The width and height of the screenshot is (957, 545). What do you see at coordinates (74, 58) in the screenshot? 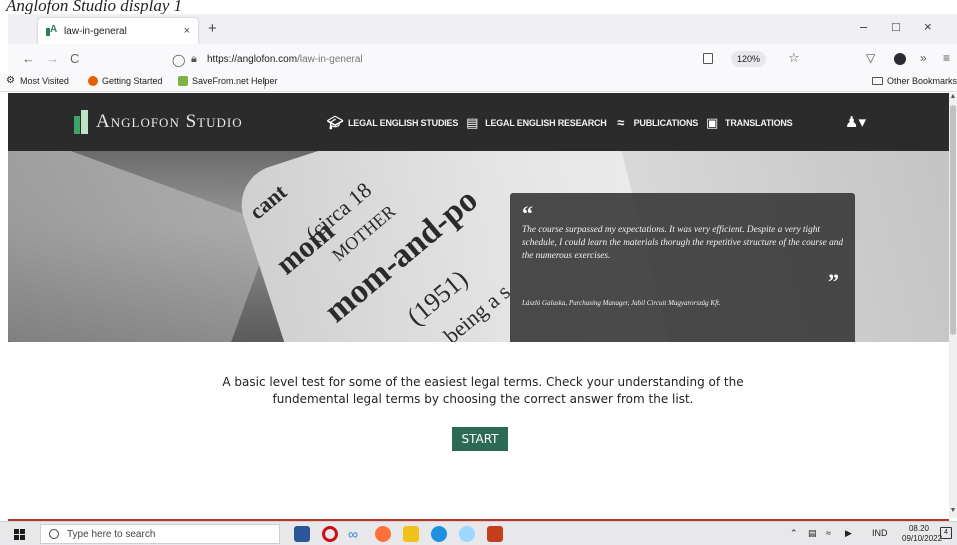
I see `reload-button: C` at bounding box center [74, 58].